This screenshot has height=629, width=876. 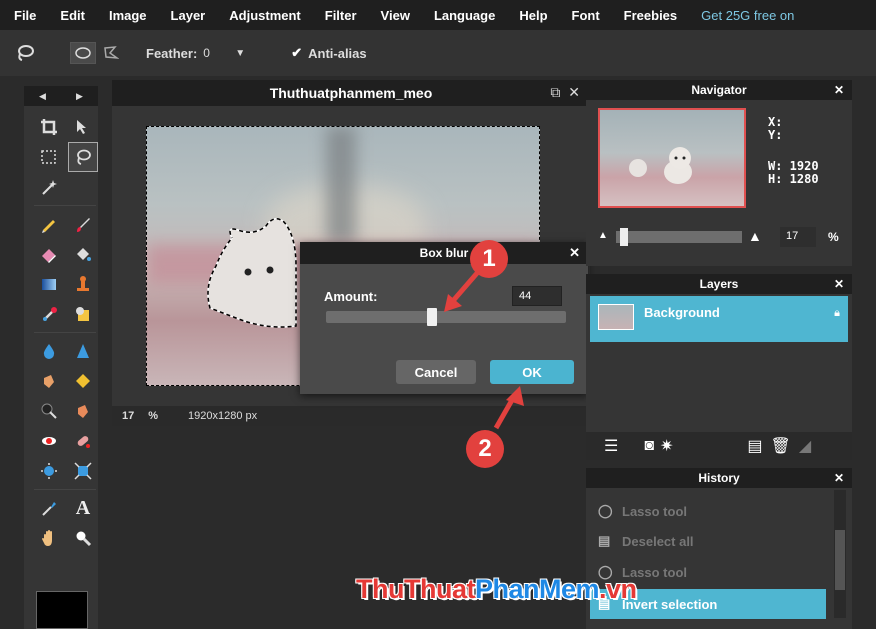 I want to click on zoom-out-icon: ▲, so click(x=603, y=235).